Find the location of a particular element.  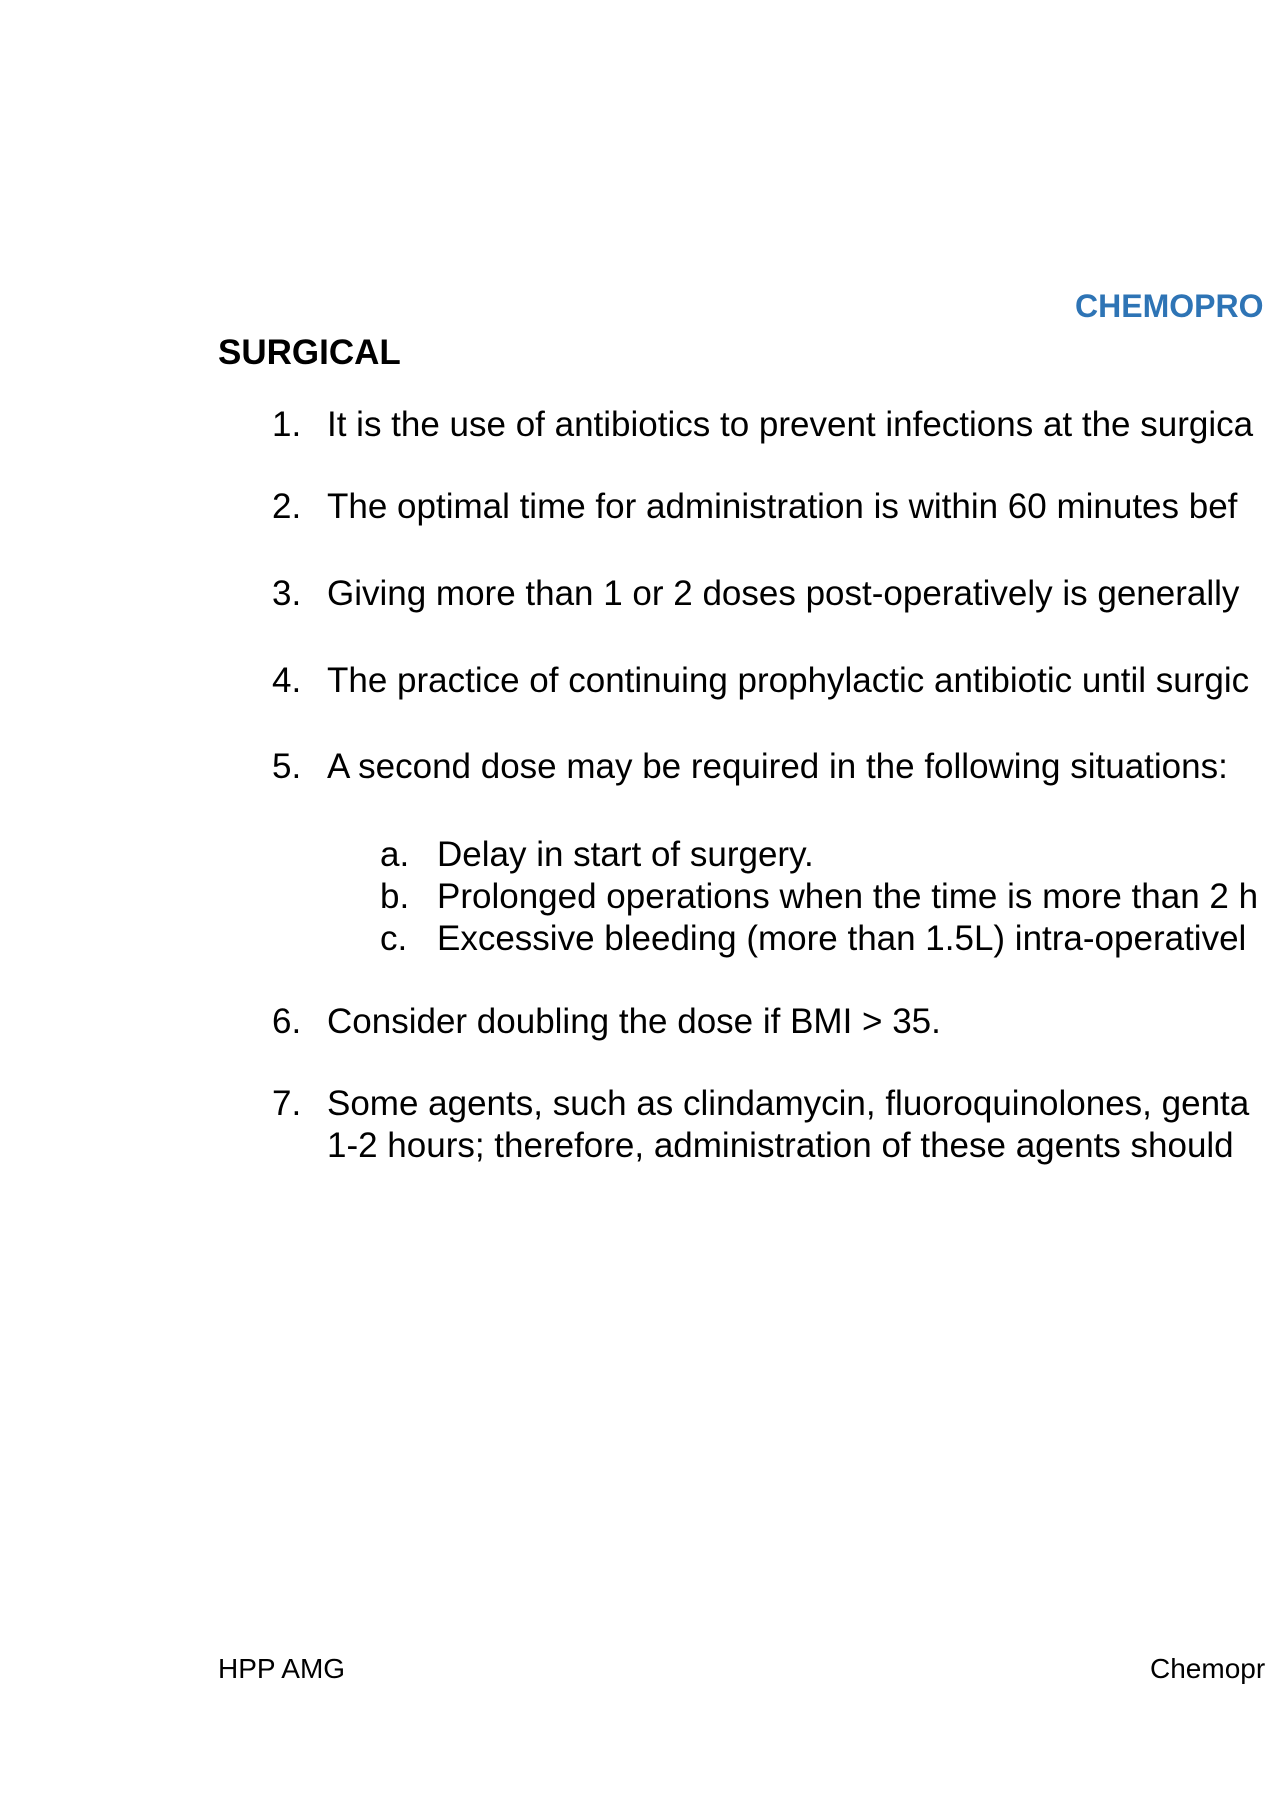

list-item-number: 4. is located at coordinates (287, 680).